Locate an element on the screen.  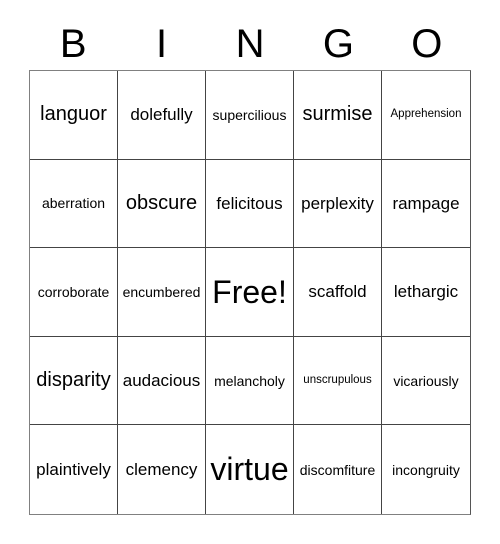
bingo-cell: virtue is located at coordinates (250, 469).